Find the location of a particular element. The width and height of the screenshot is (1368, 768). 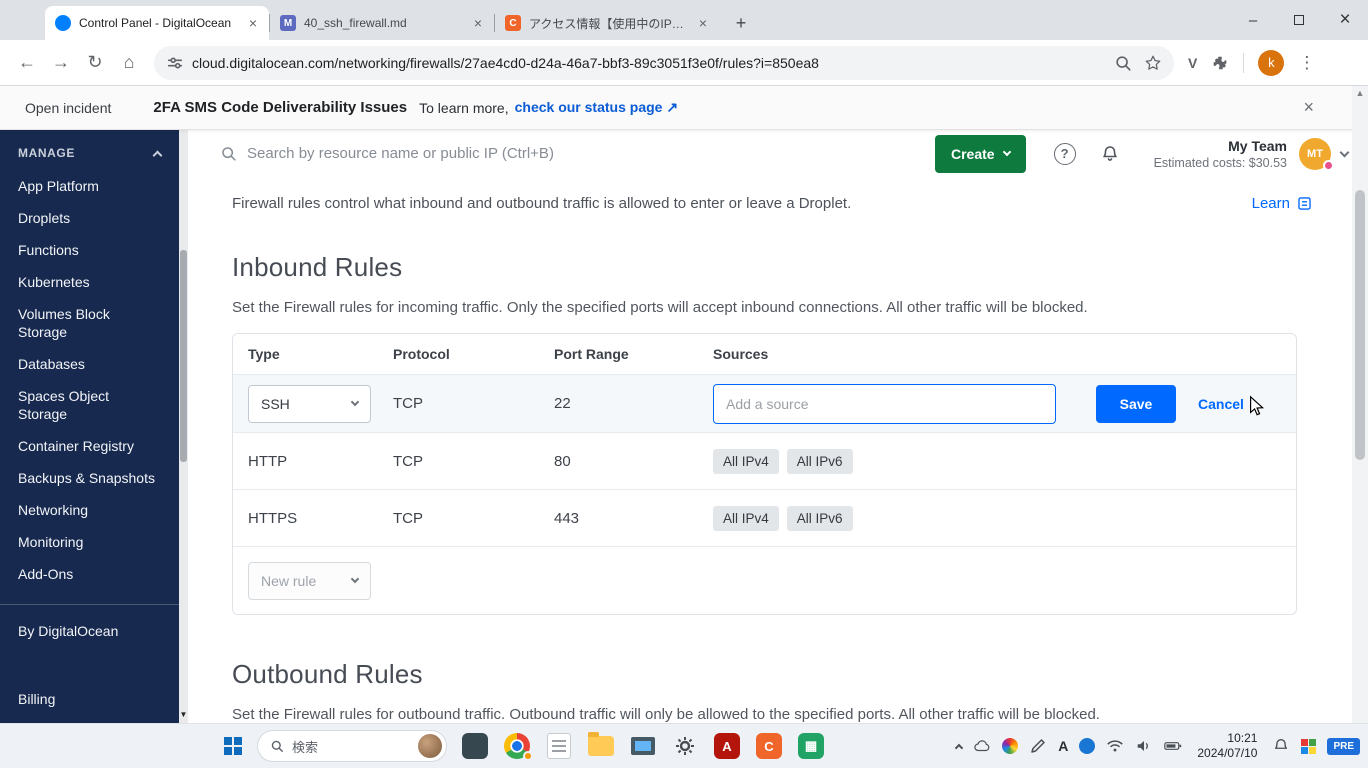

chrome-icon is located at coordinates (517, 746).